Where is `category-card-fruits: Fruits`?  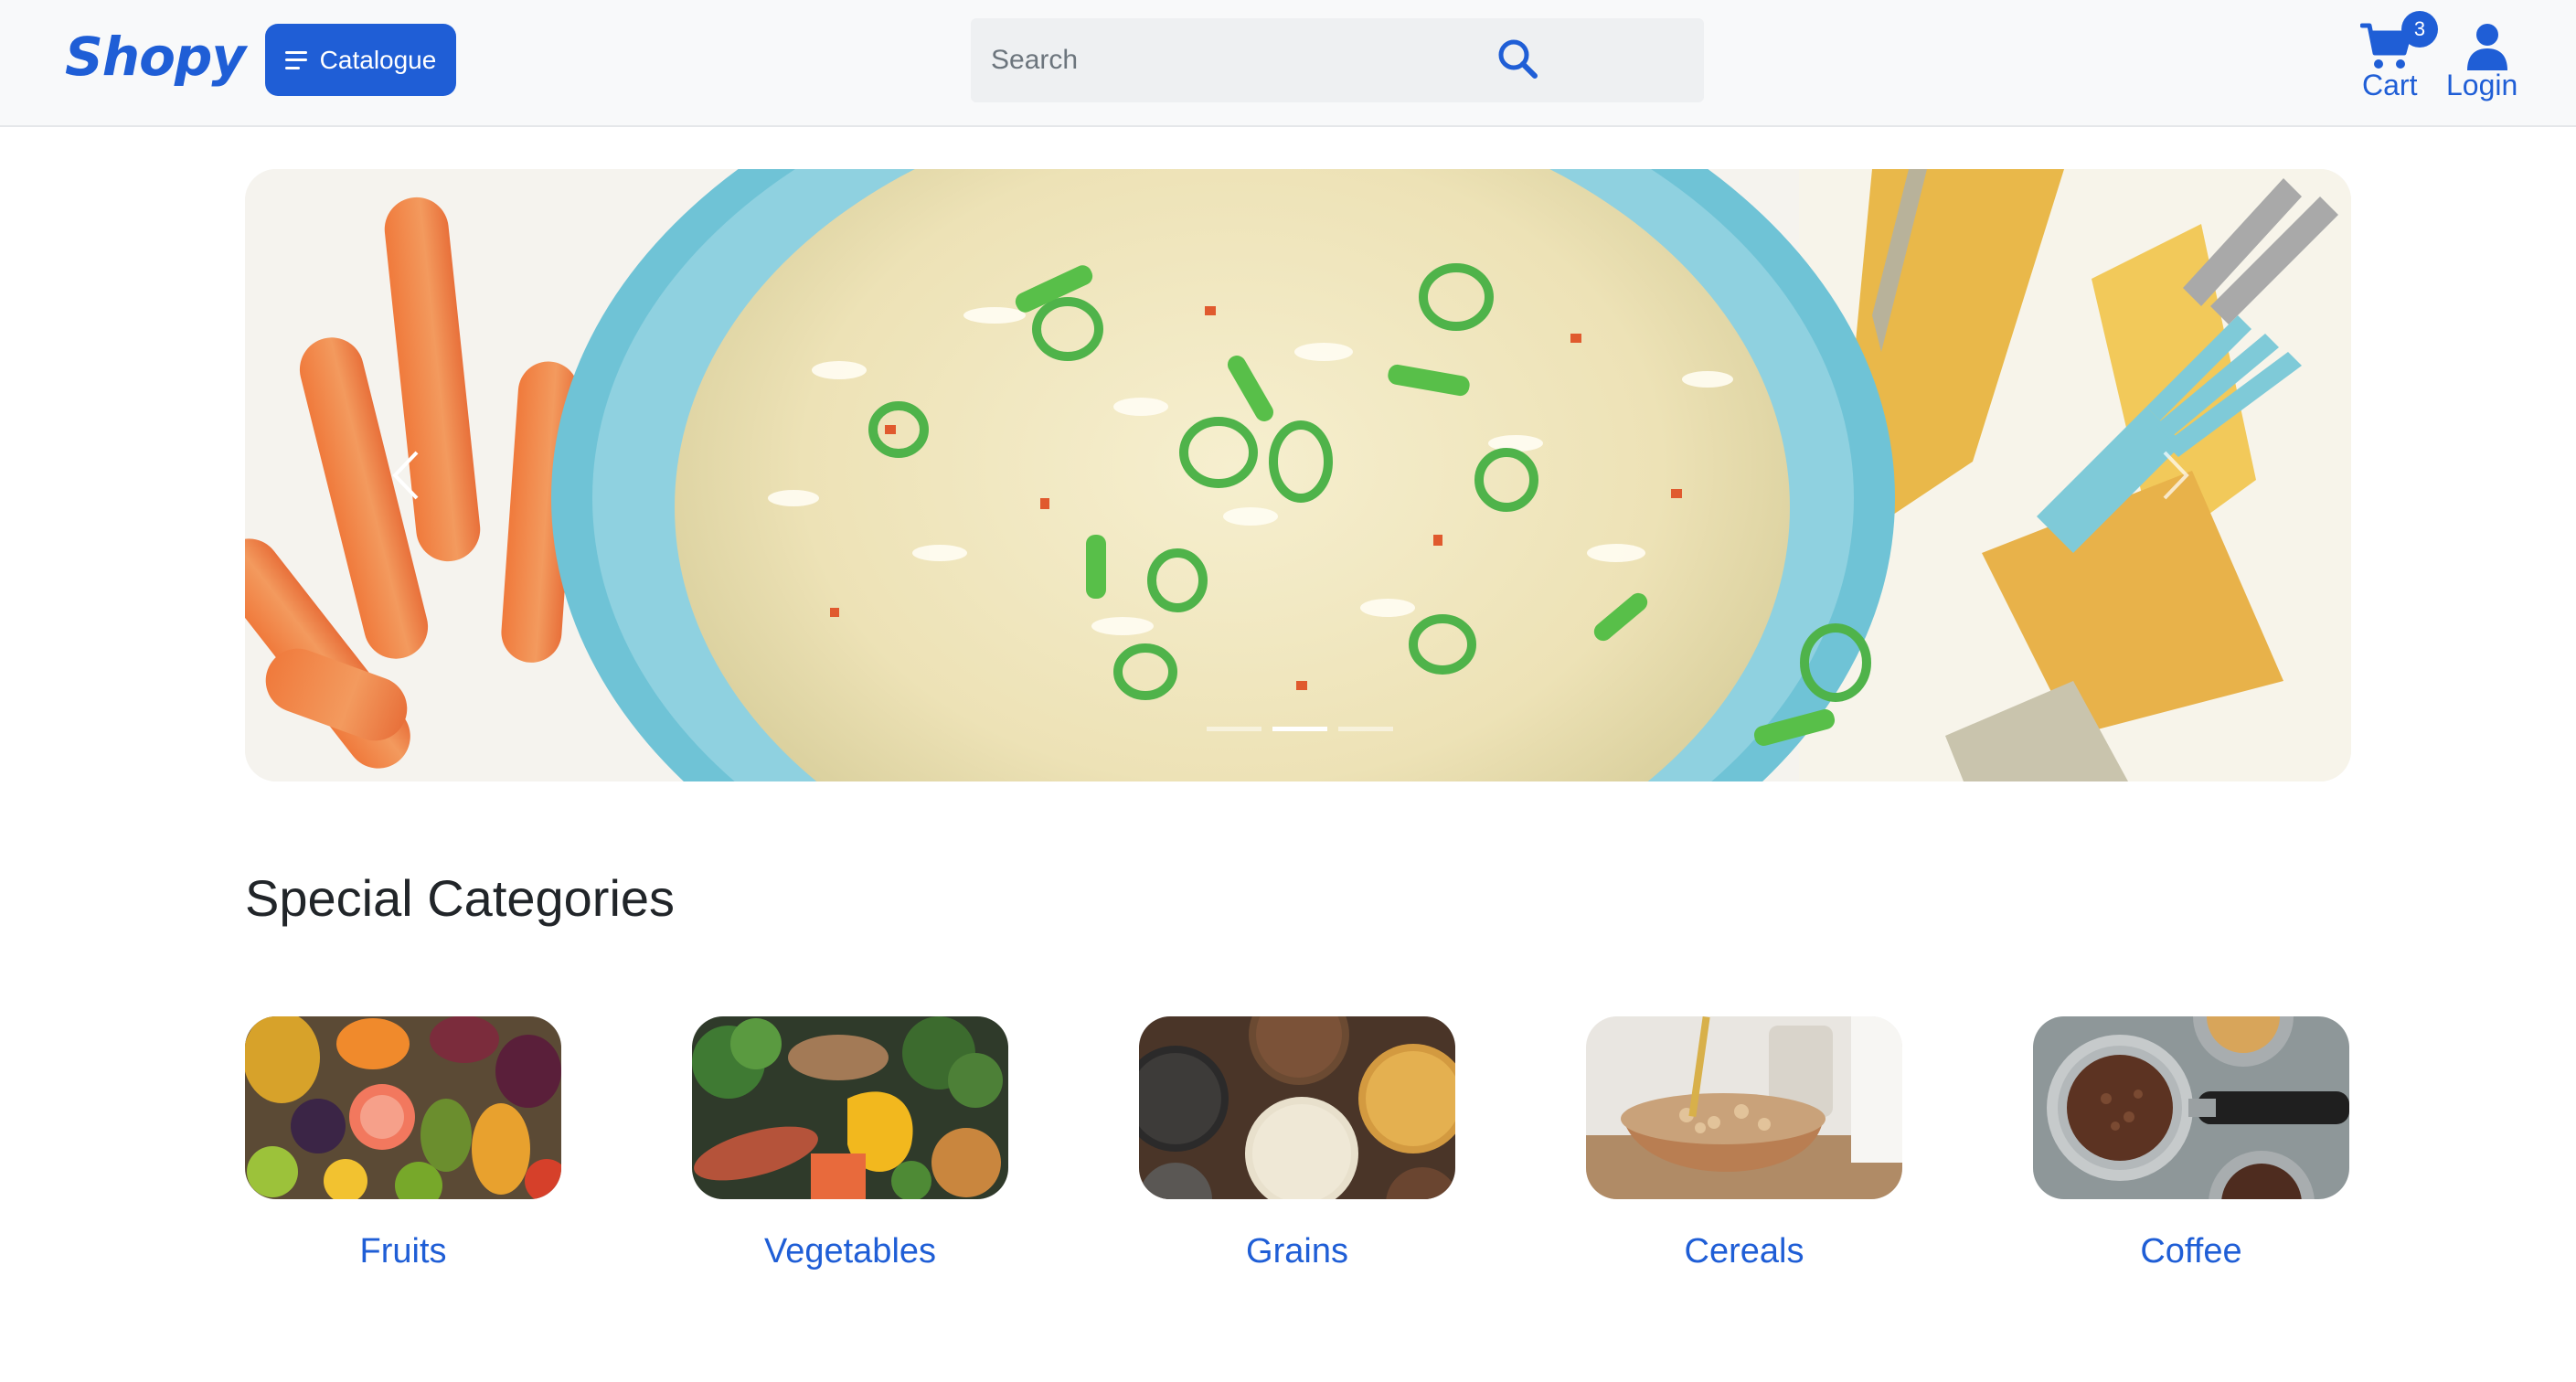
category-card-fruits: Fruits is located at coordinates (403, 1153).